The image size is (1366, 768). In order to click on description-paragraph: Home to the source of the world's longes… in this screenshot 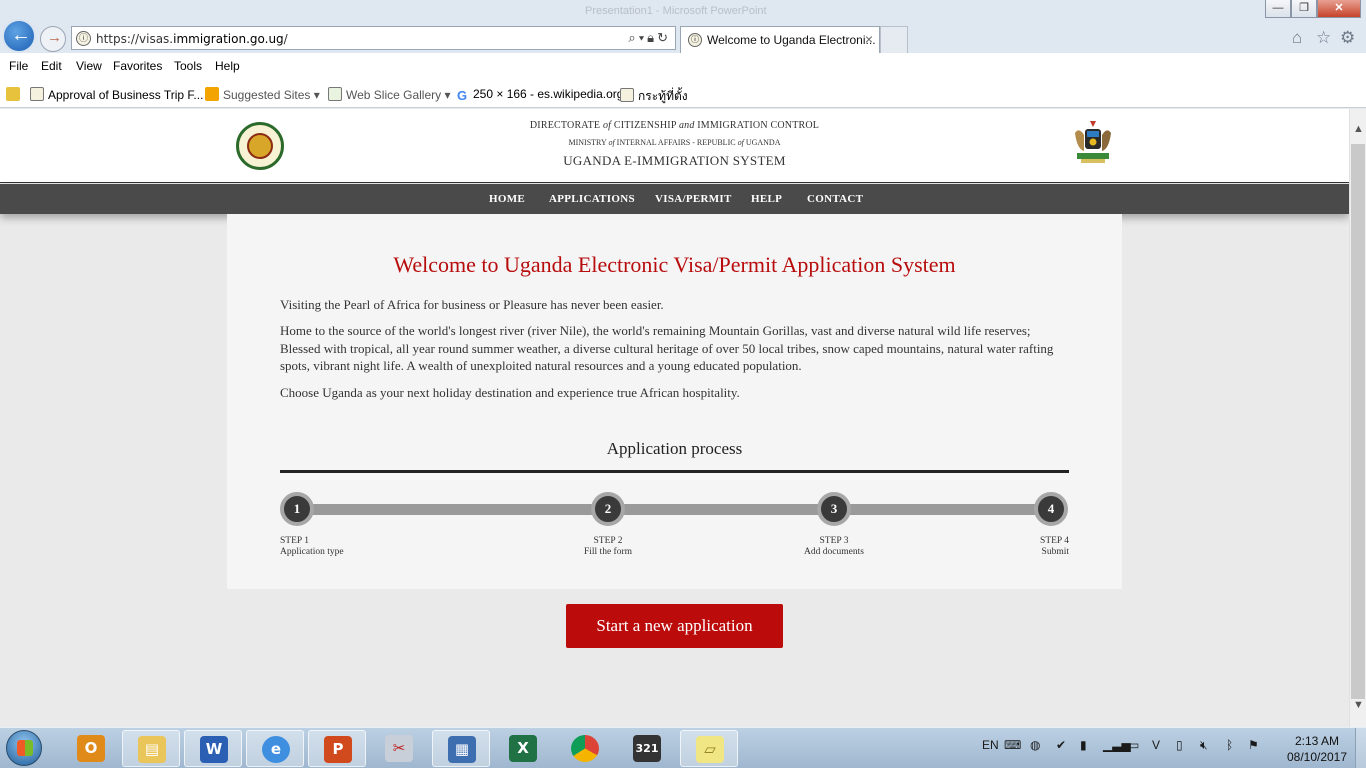, I will do `click(667, 348)`.